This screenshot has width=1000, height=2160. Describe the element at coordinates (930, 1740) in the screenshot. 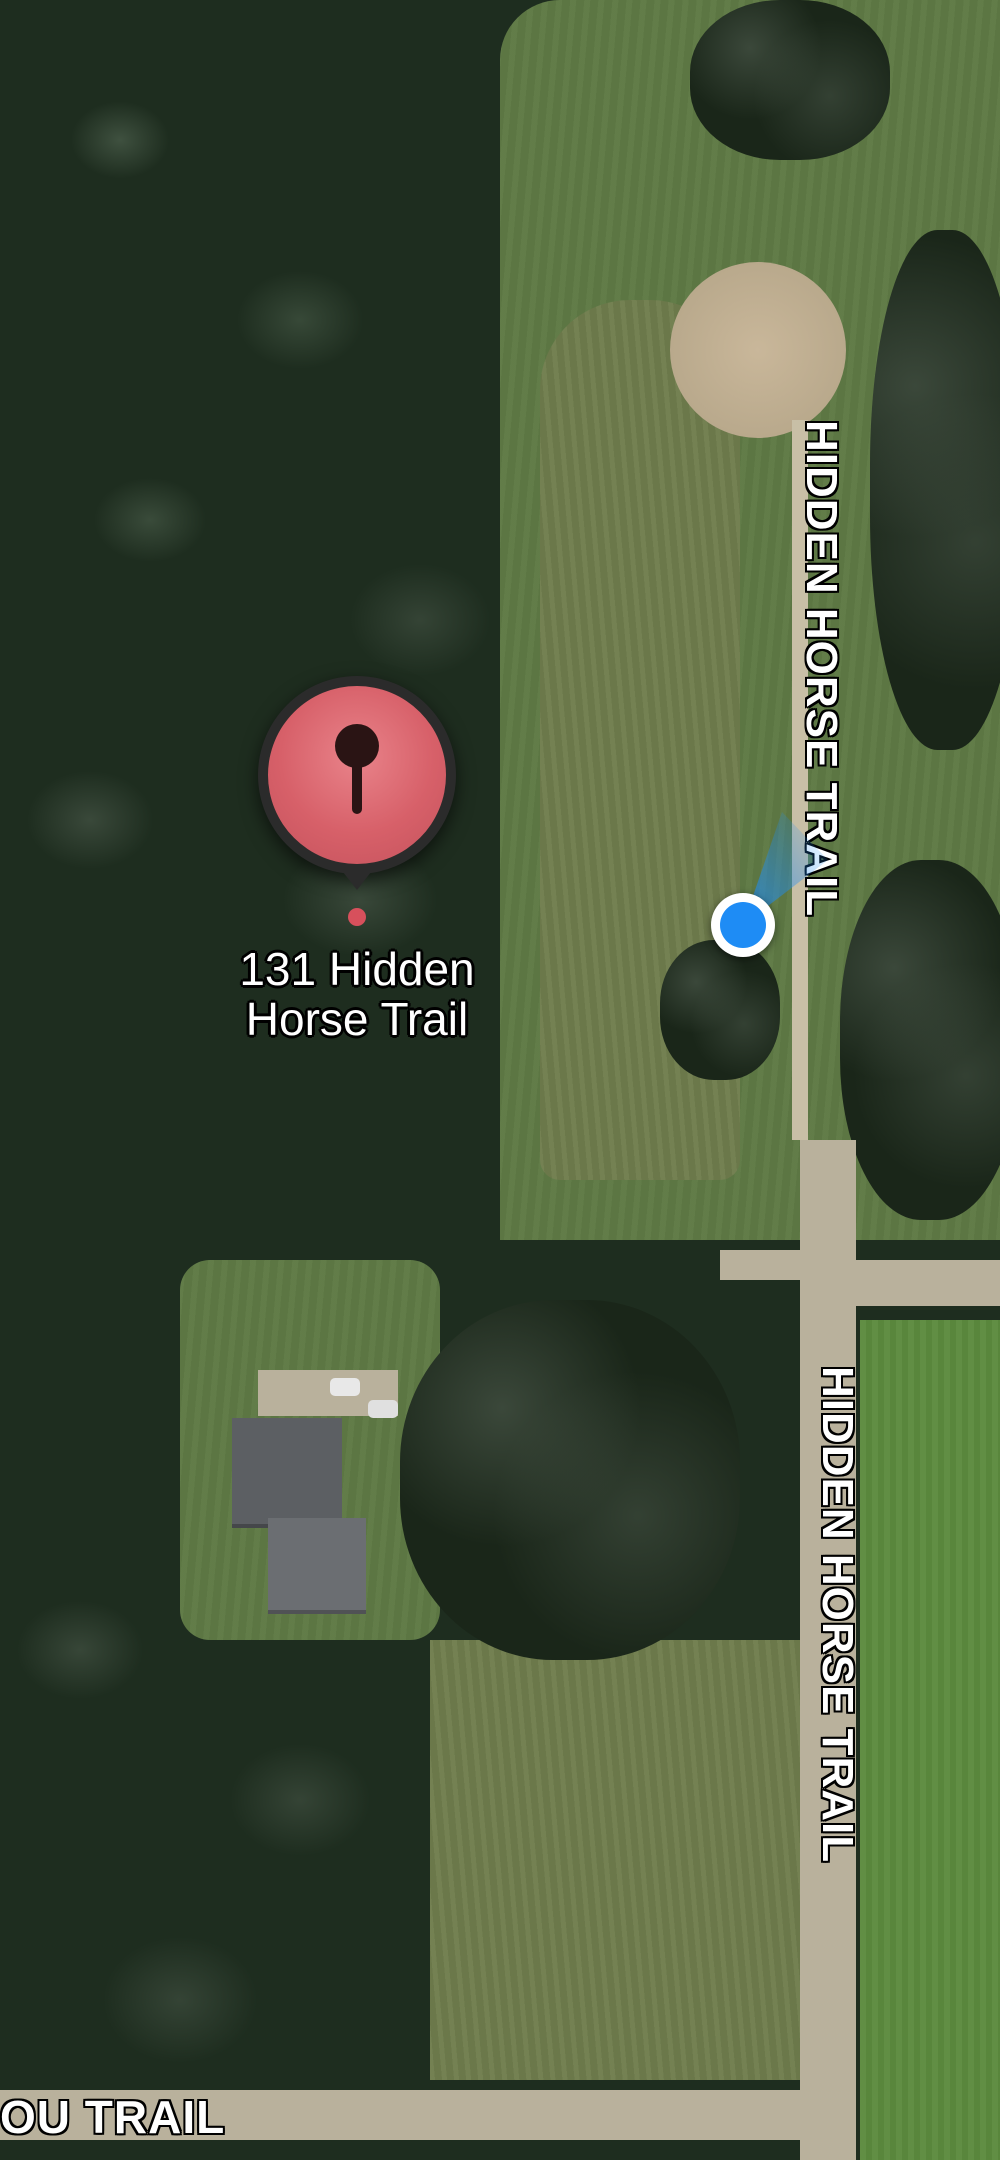

I see `field-east-lower` at that location.